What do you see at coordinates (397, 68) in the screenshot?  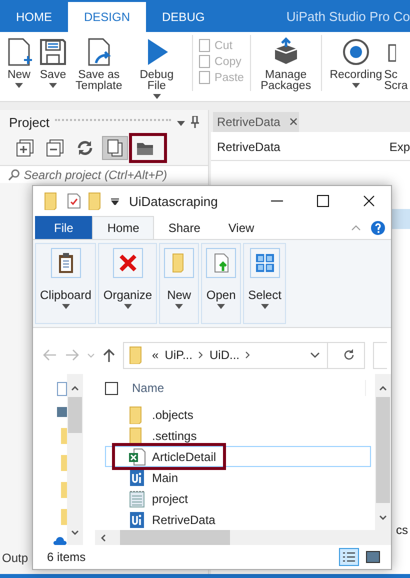 I see `ribbon-button: Sc Scra` at bounding box center [397, 68].